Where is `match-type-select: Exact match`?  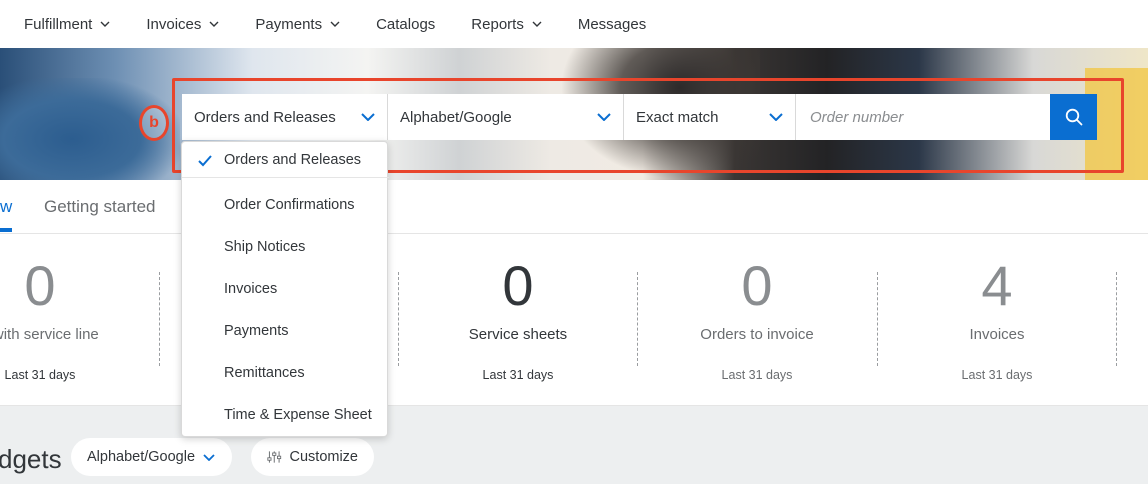 match-type-select: Exact match is located at coordinates (710, 117).